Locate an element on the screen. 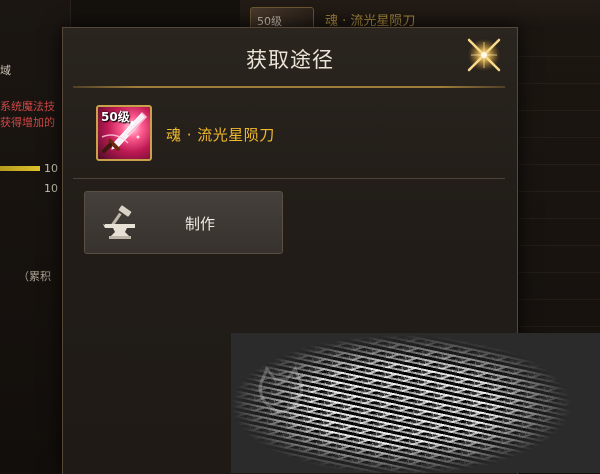 The image size is (600, 474). background-left-panel: 域 系统魔法技 获得增加的 10 10 （累积 is located at coordinates (35, 236).